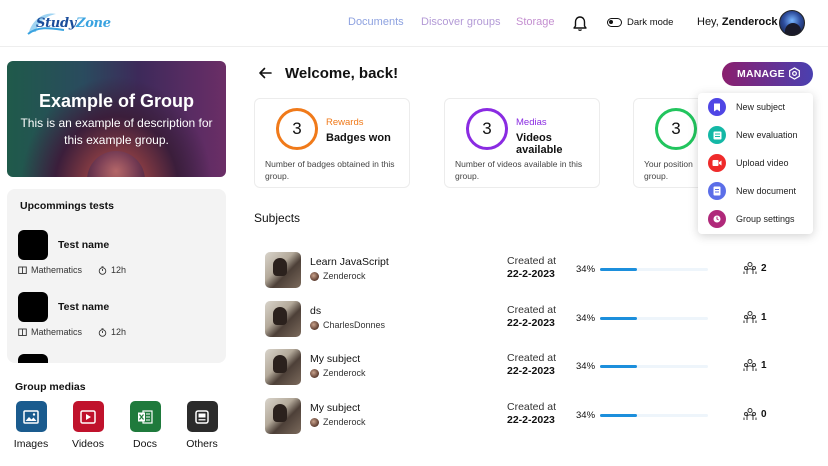 The image size is (828, 466). I want to click on excel-icon, so click(145, 416).